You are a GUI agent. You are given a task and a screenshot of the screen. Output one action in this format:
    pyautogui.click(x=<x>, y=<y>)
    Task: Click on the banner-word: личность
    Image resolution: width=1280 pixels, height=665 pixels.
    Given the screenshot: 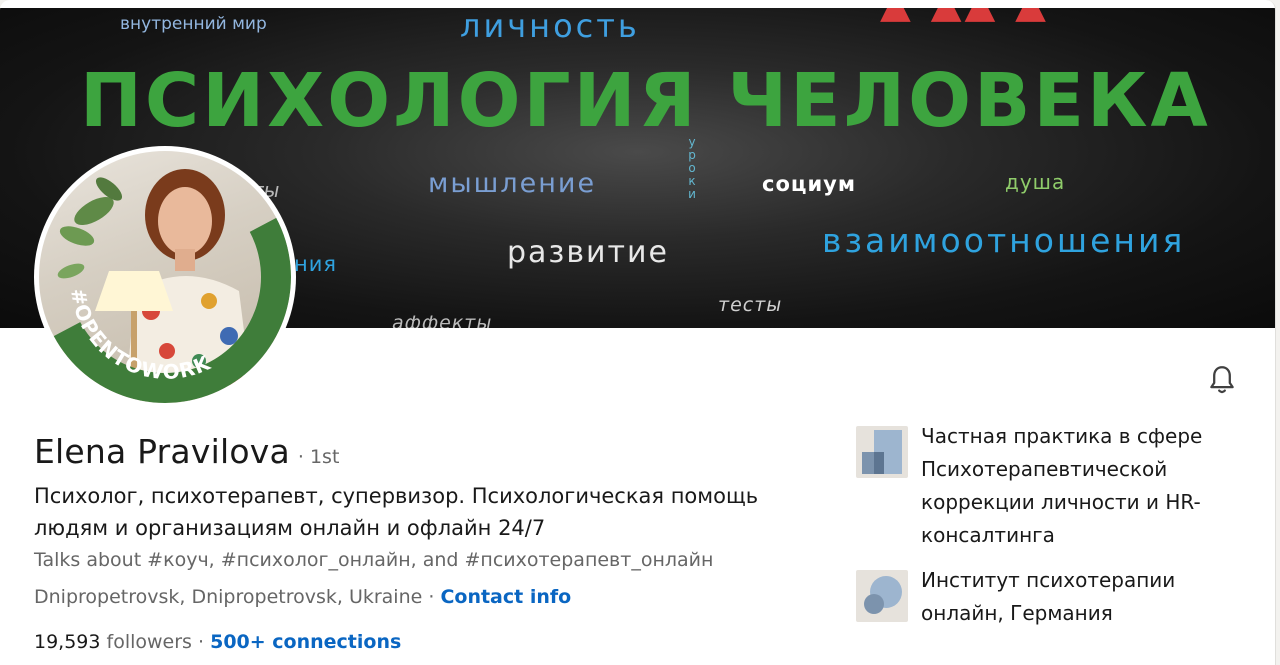 What is the action you would take?
    pyautogui.click(x=550, y=26)
    